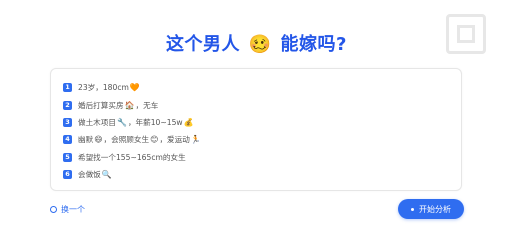  I want to click on page-title: 这个男人 🥴 能嫁吗?, so click(256, 43).